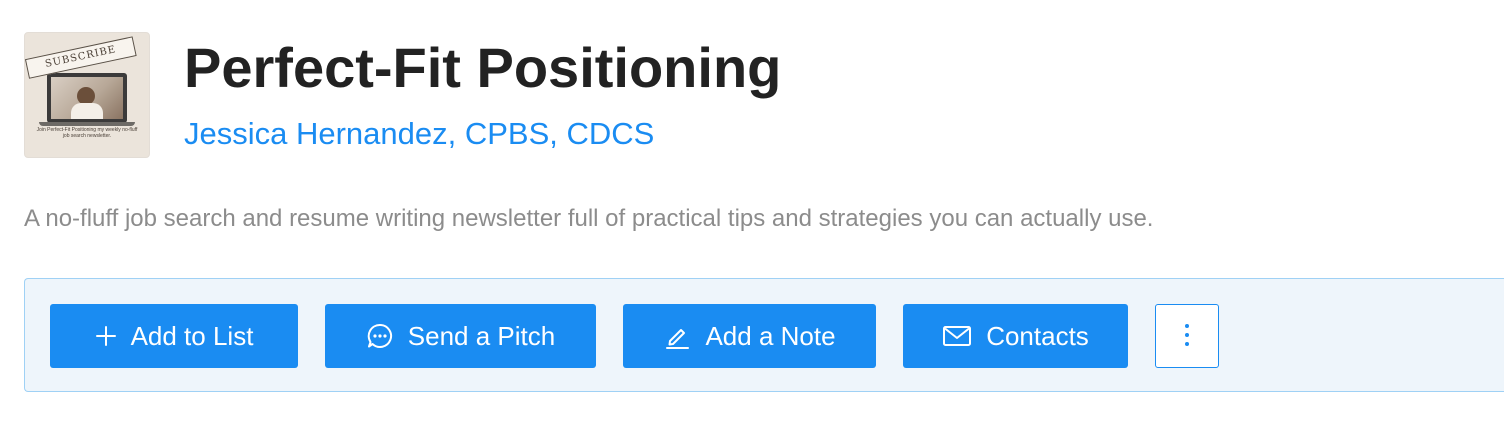 This screenshot has height=428, width=1504. What do you see at coordinates (770, 335) in the screenshot?
I see `add-note-label: Add a Note` at bounding box center [770, 335].